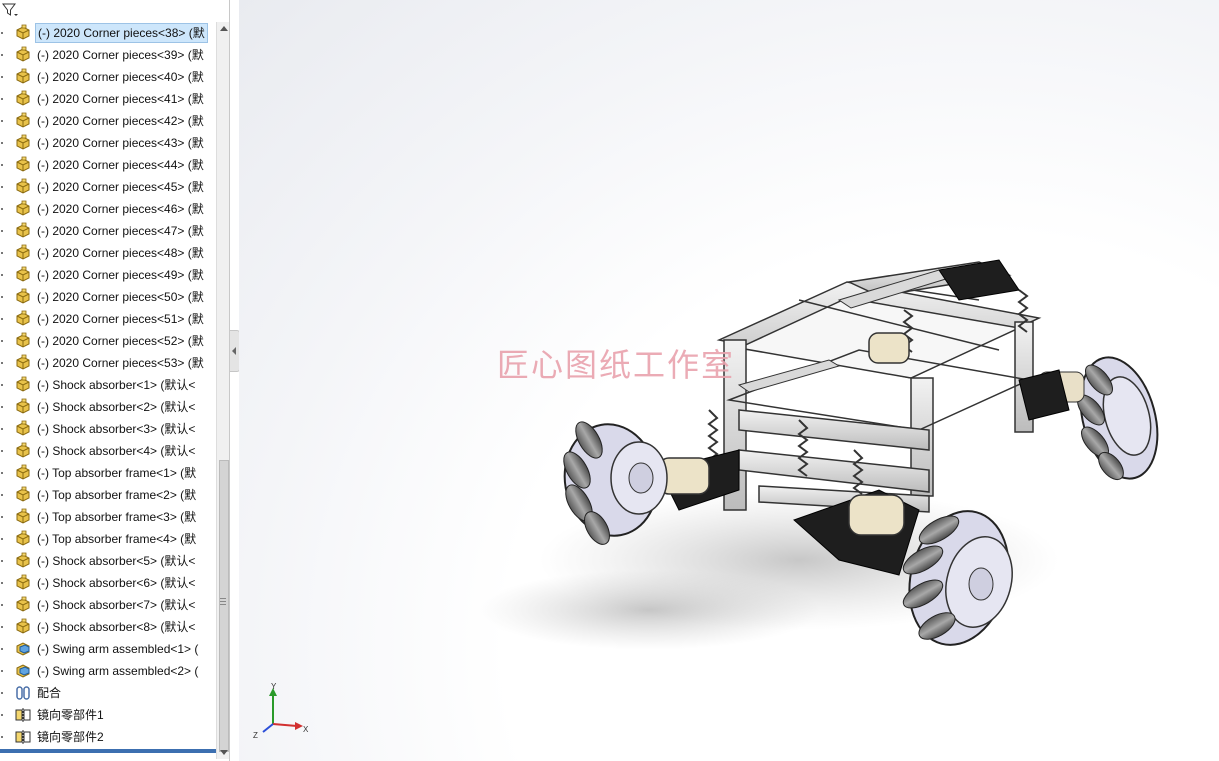  What do you see at coordinates (108, 693) in the screenshot?
I see `tree-item: 配合` at bounding box center [108, 693].